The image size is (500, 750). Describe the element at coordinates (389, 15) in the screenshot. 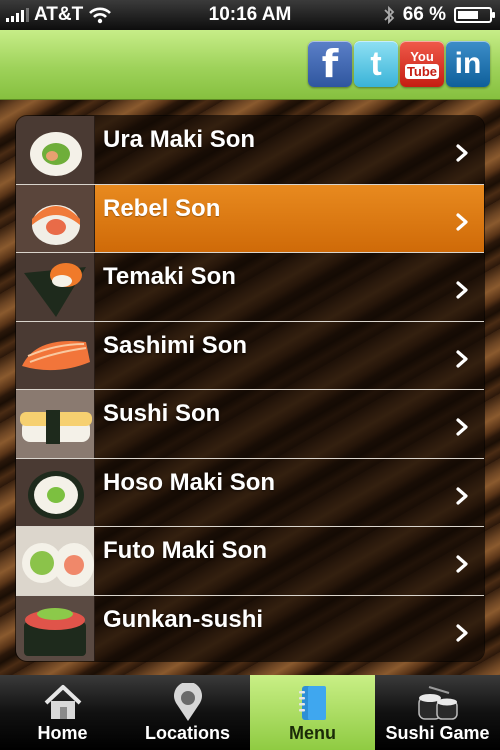

I see `bluetooth-icon` at that location.